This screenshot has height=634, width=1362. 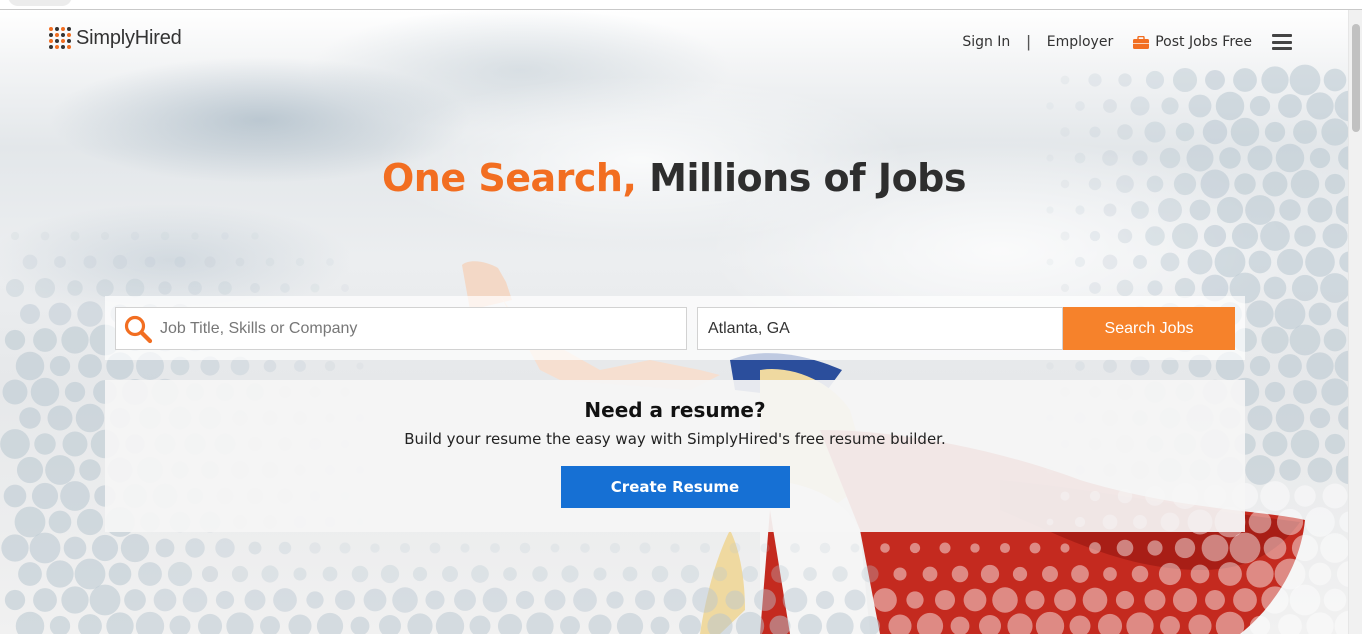 What do you see at coordinates (1192, 42) in the screenshot?
I see `post-jobs-free-link: Post Jobs Free` at bounding box center [1192, 42].